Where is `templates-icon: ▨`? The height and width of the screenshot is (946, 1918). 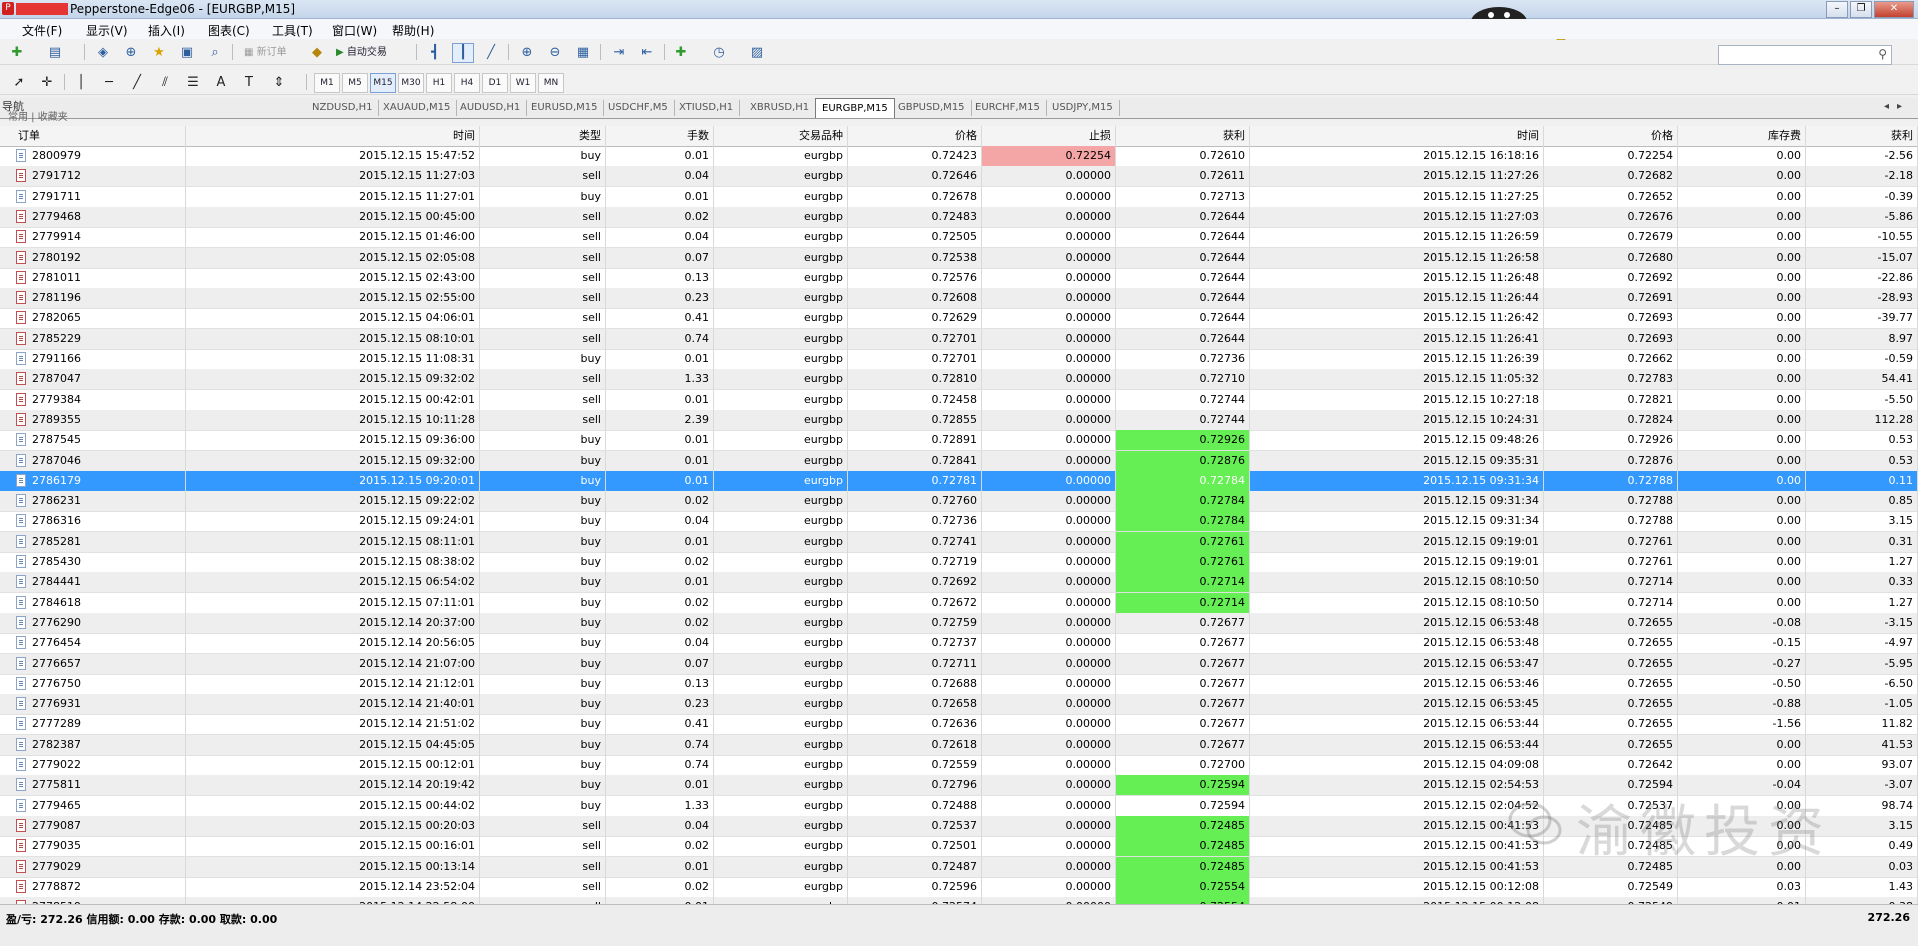
templates-icon: ▨ is located at coordinates (757, 53).